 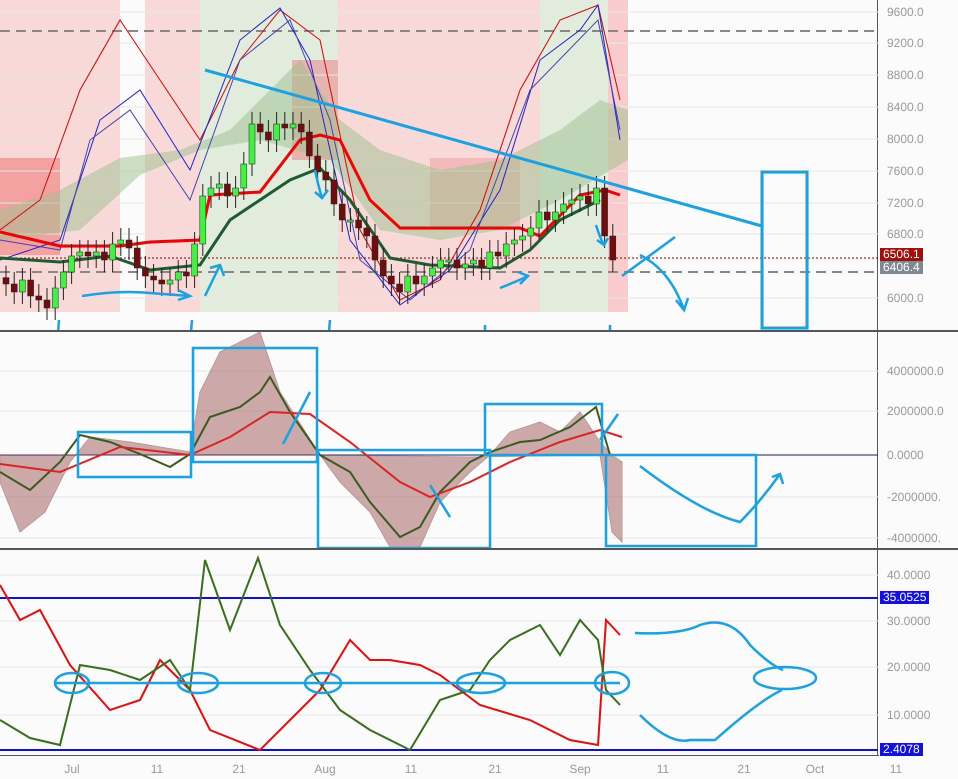 I want to click on axis-label: 9600.0, so click(x=905, y=12).